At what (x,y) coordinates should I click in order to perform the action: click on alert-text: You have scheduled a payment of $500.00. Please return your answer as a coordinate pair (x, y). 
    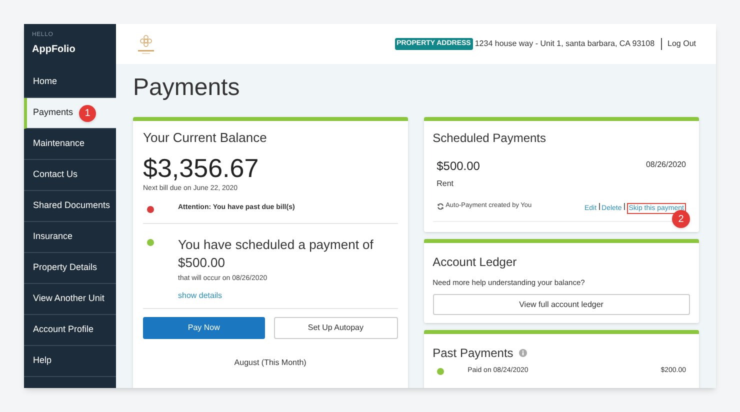
    Looking at the image, I should click on (276, 254).